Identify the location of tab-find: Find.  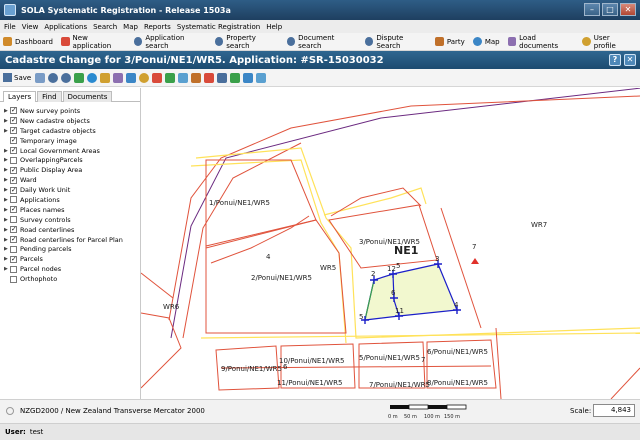
(49, 96).